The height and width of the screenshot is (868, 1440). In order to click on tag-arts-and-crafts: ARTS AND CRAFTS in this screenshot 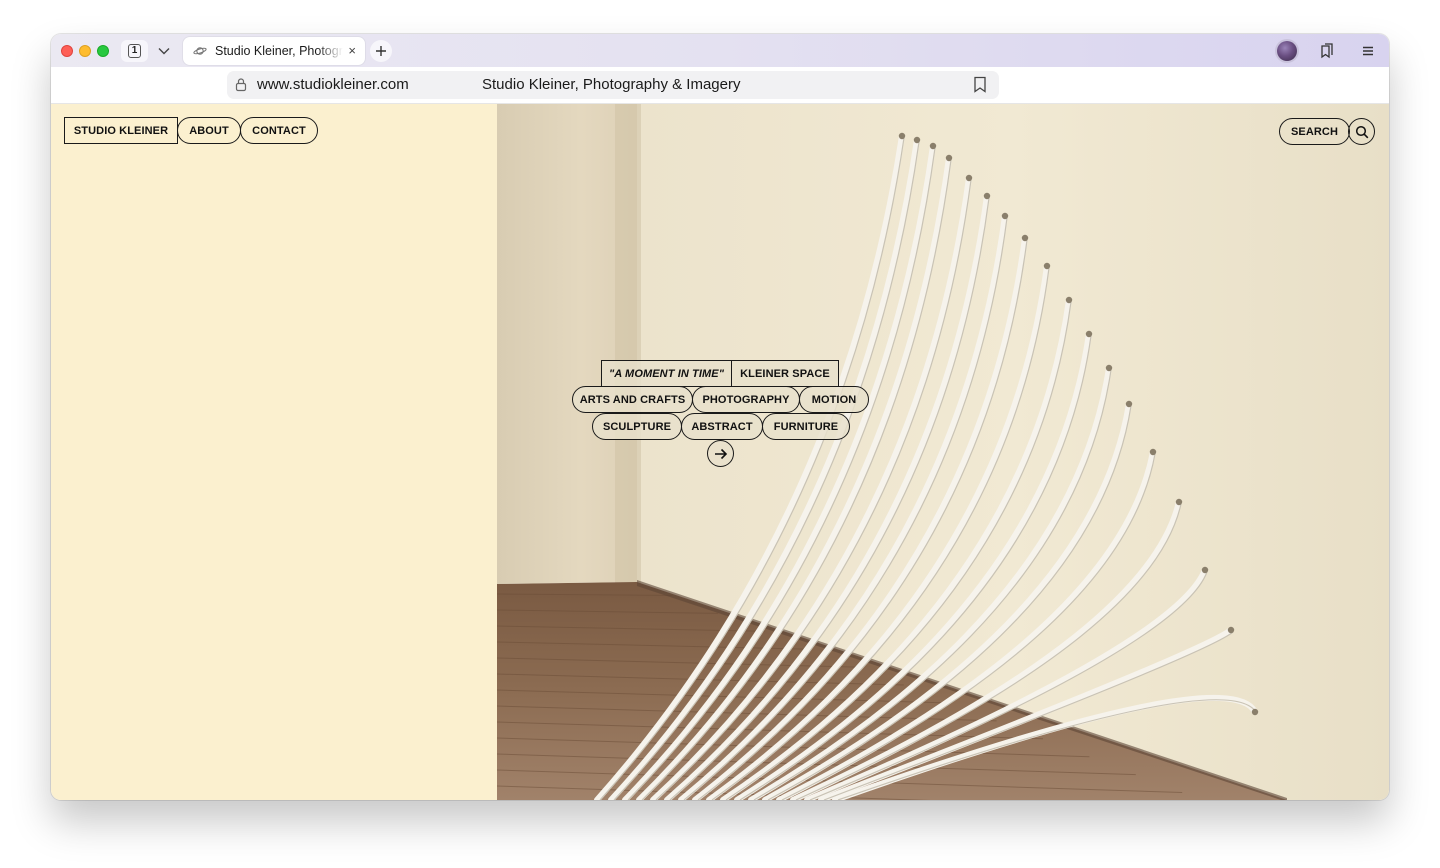, I will do `click(632, 399)`.